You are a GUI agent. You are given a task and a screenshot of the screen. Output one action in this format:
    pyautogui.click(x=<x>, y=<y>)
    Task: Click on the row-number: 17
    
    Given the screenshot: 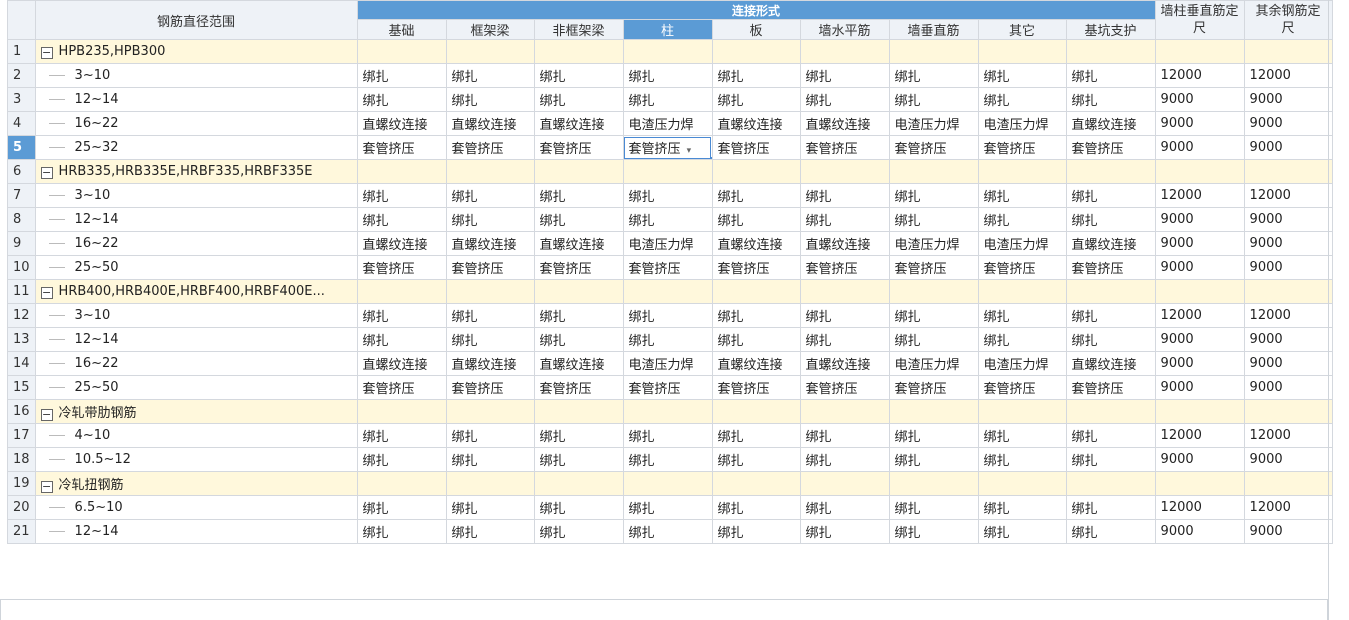 What is the action you would take?
    pyautogui.click(x=21, y=435)
    